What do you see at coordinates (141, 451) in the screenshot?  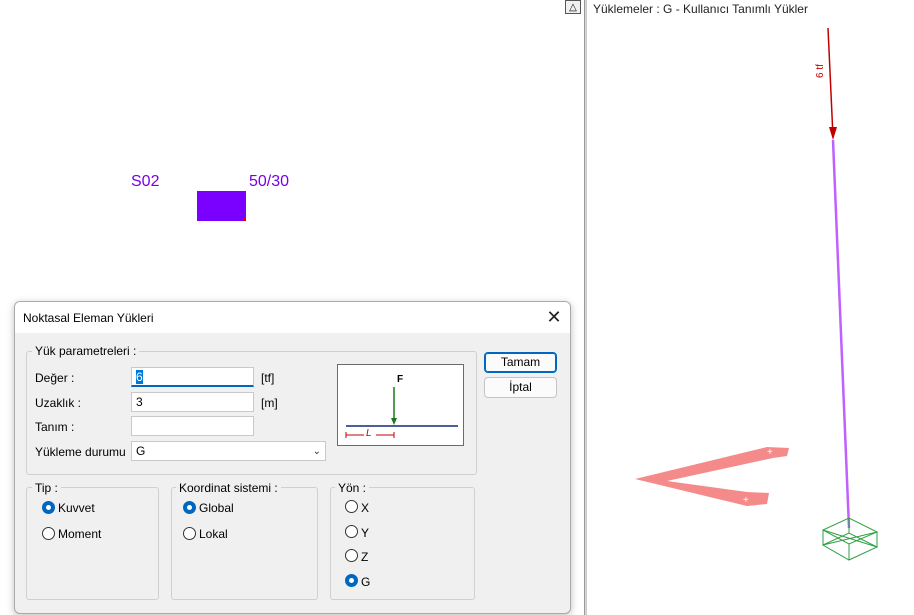 I see `load-case-value: G` at bounding box center [141, 451].